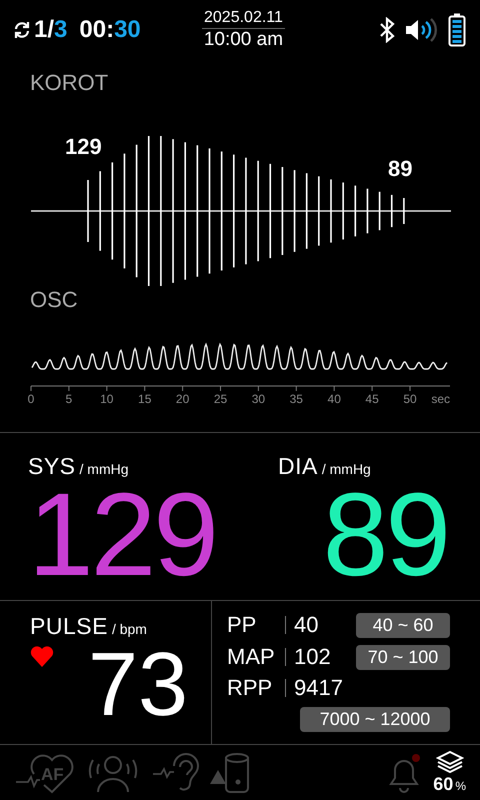  I want to click on memory-value: 60, so click(443, 784).